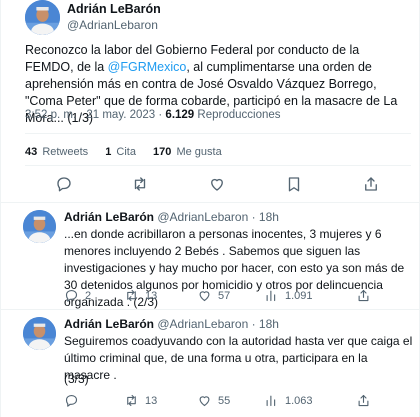 The image size is (420, 417). I want to click on bookmark-icon, so click(294, 184).